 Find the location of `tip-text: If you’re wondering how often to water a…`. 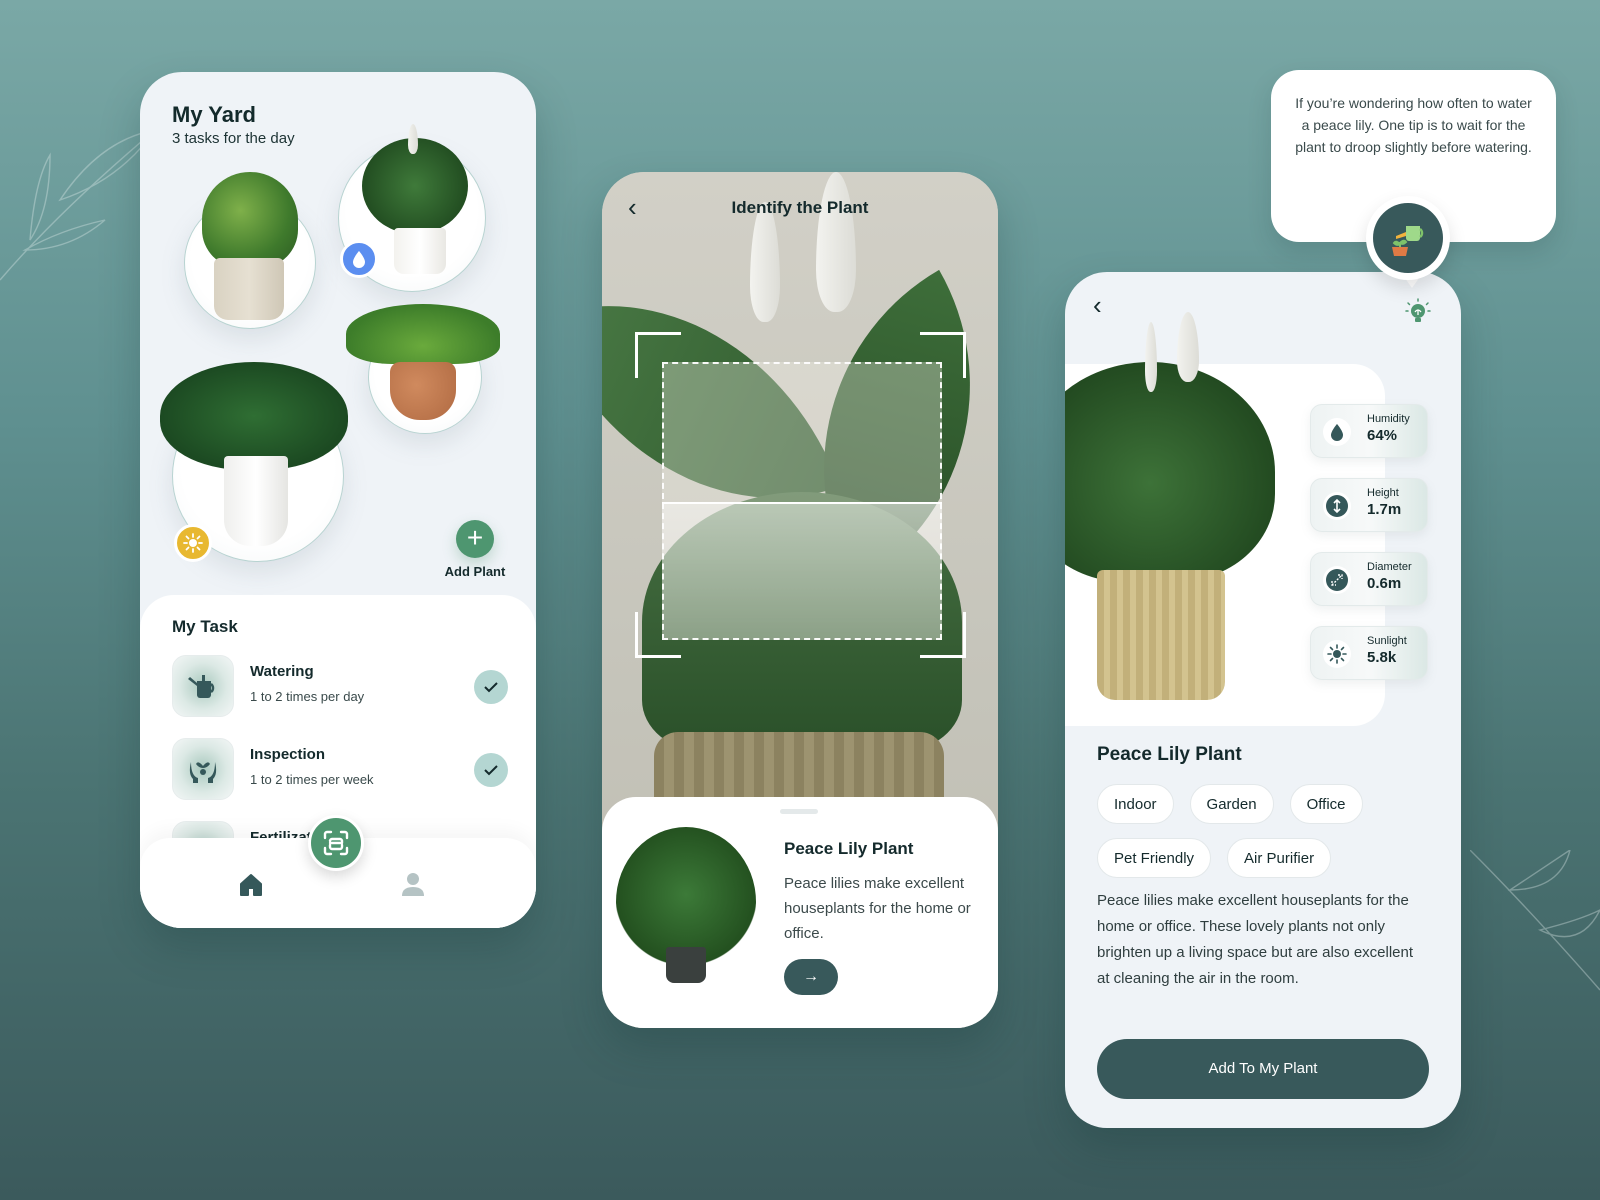

tip-text: If you’re wondering how often to water a… is located at coordinates (1413, 125).